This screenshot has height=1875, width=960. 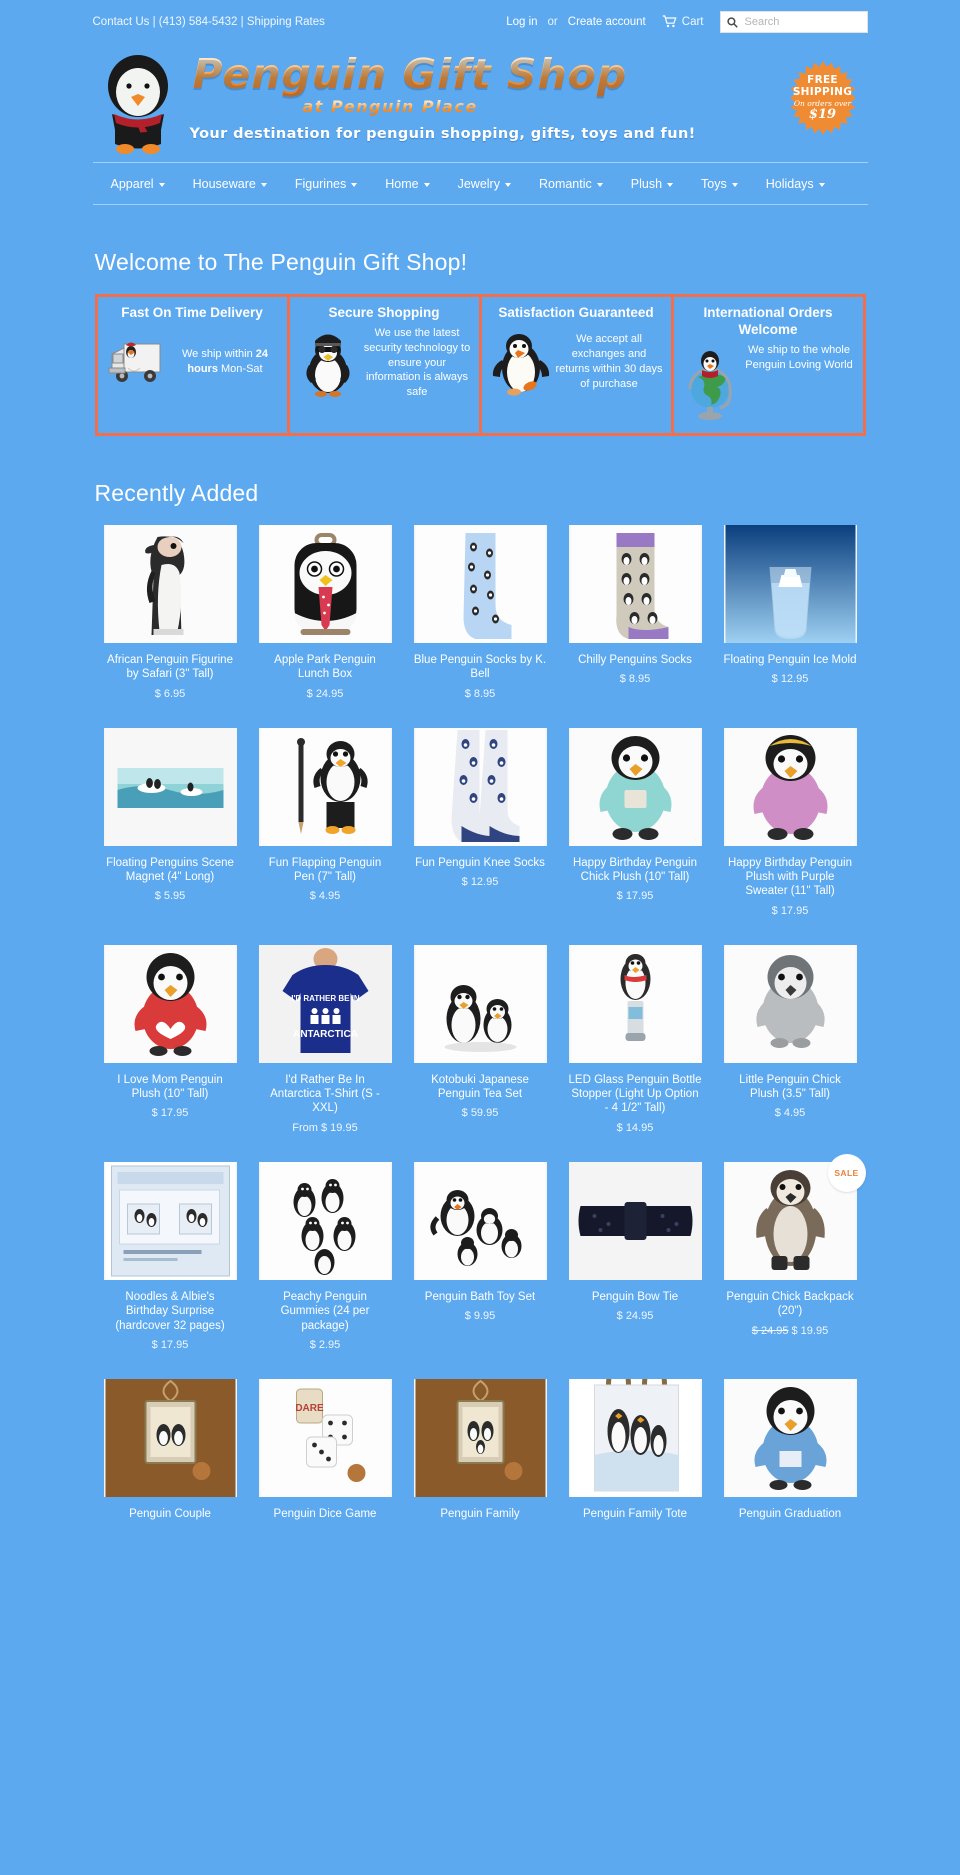 What do you see at coordinates (801, 22) in the screenshot?
I see `search-input` at bounding box center [801, 22].